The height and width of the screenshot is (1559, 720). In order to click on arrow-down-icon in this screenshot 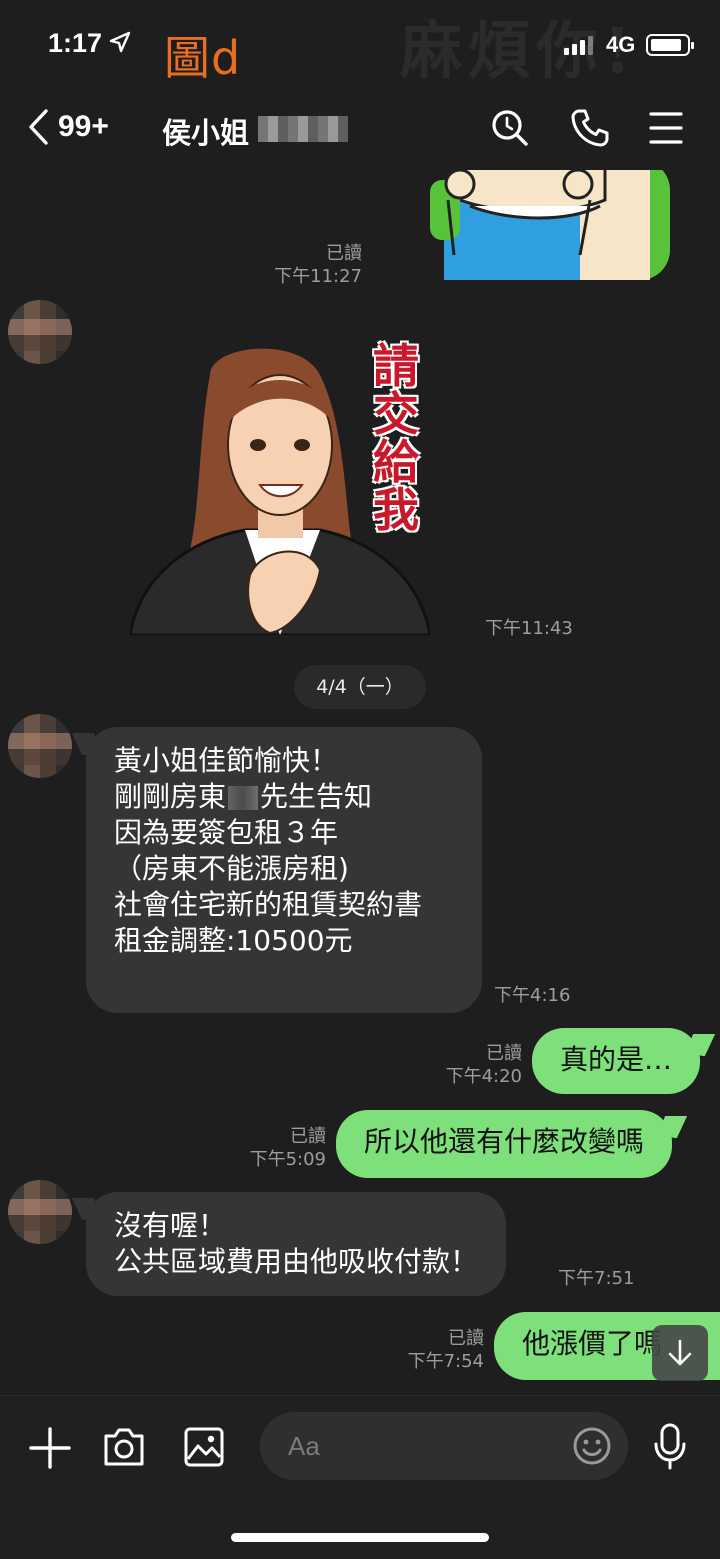, I will do `click(680, 1352)`.